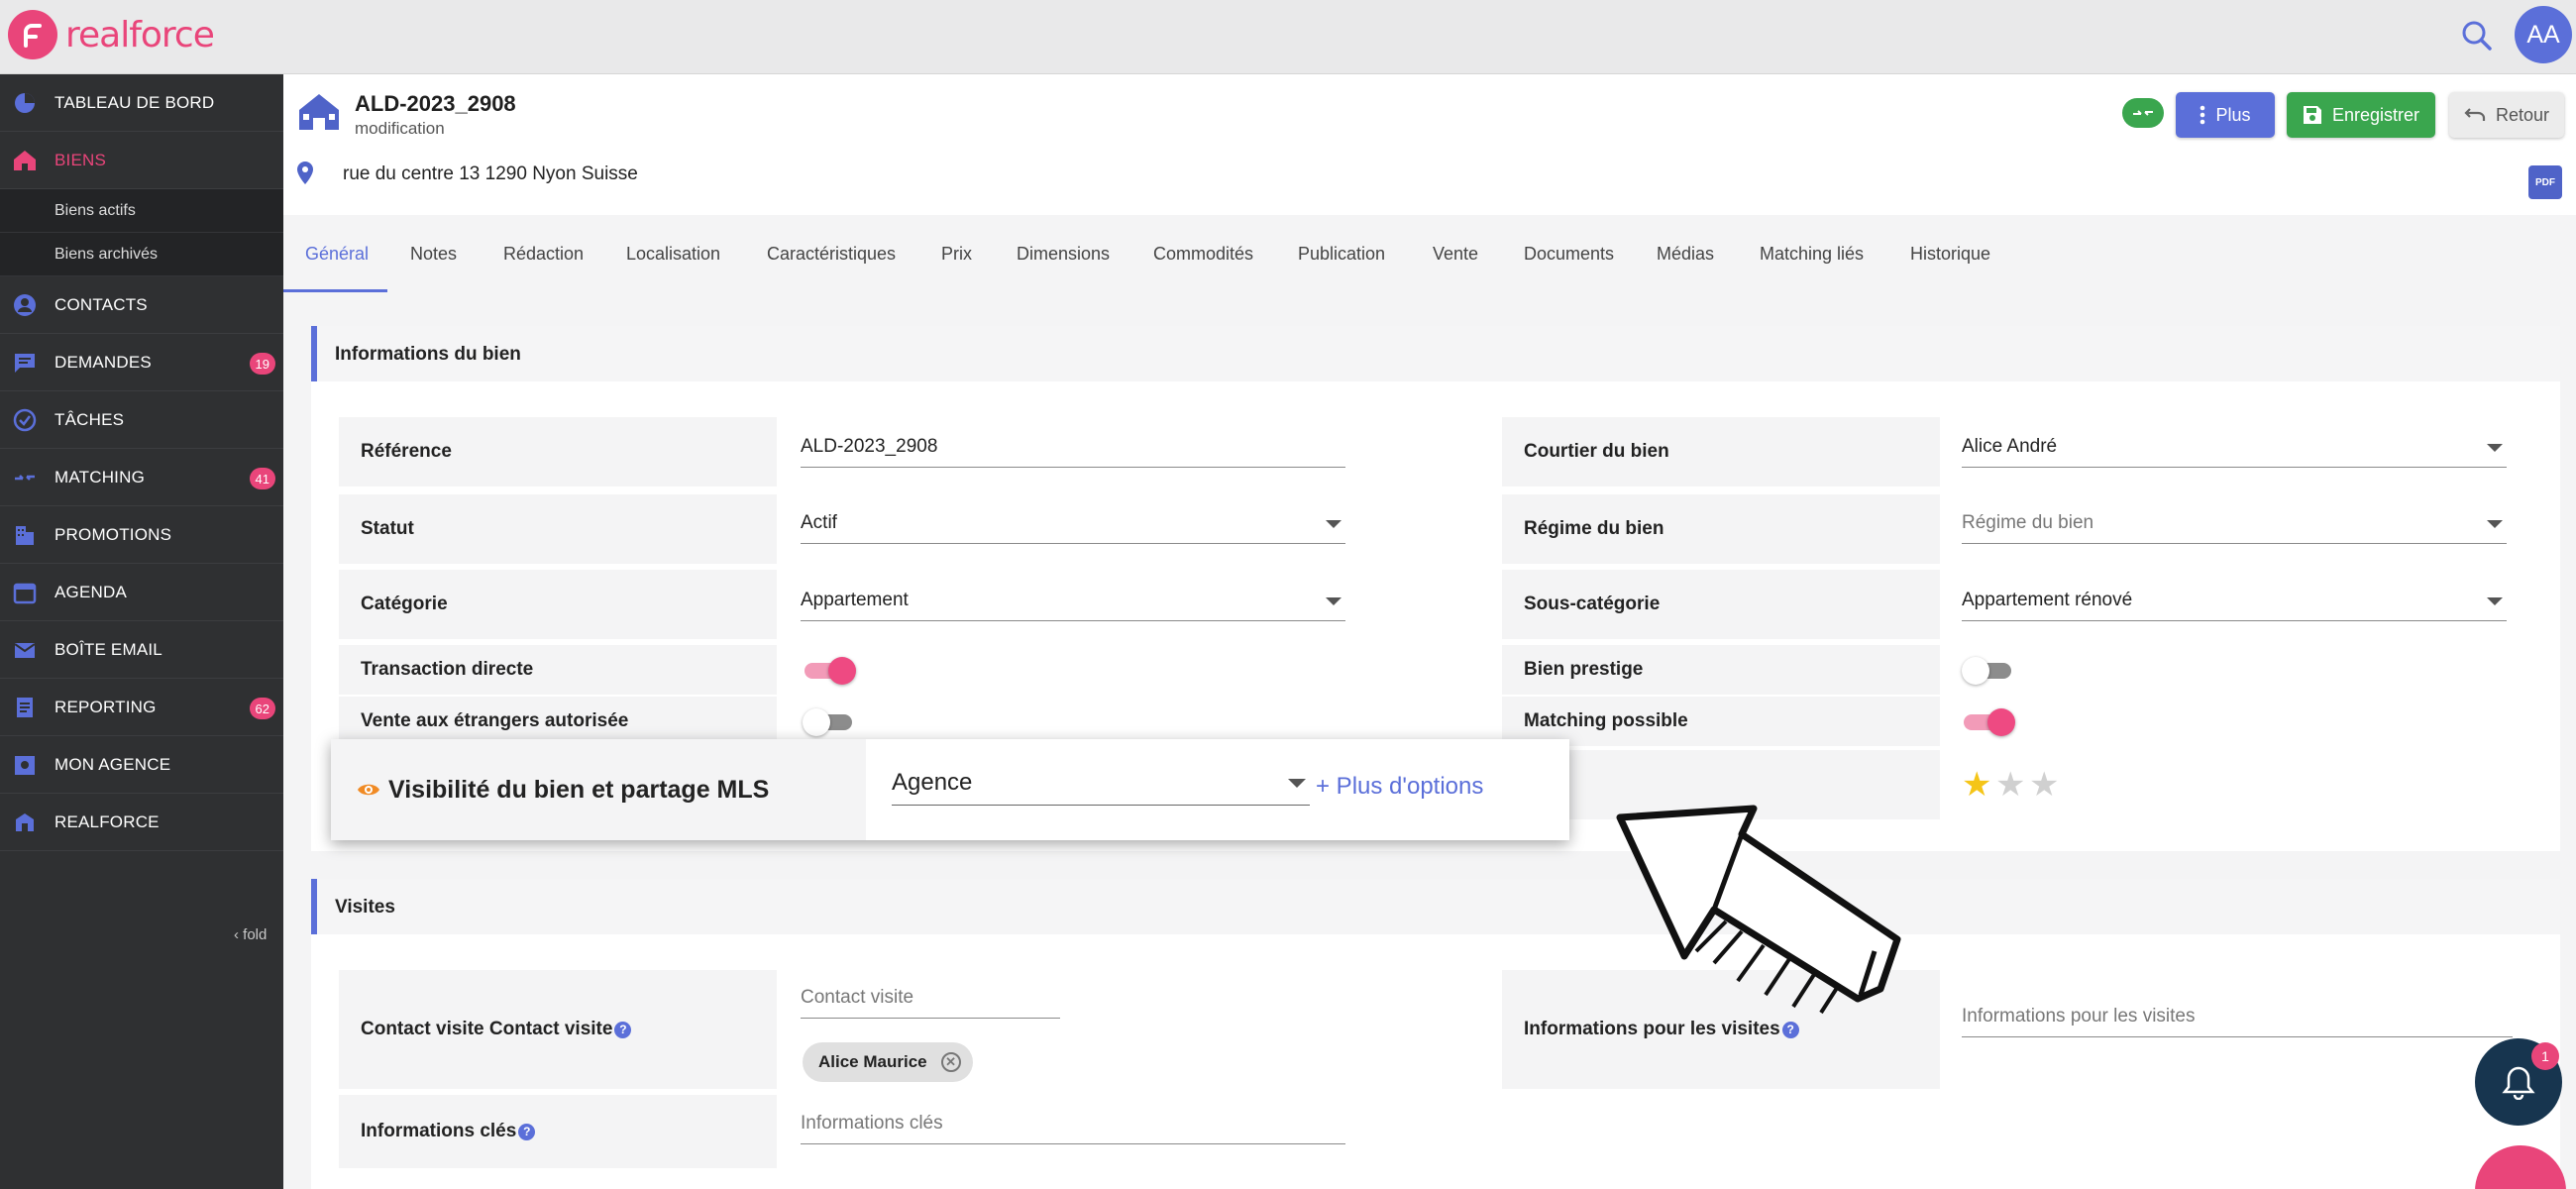  Describe the element at coordinates (1950, 254) in the screenshot. I see `tab-historique: Historique` at that location.